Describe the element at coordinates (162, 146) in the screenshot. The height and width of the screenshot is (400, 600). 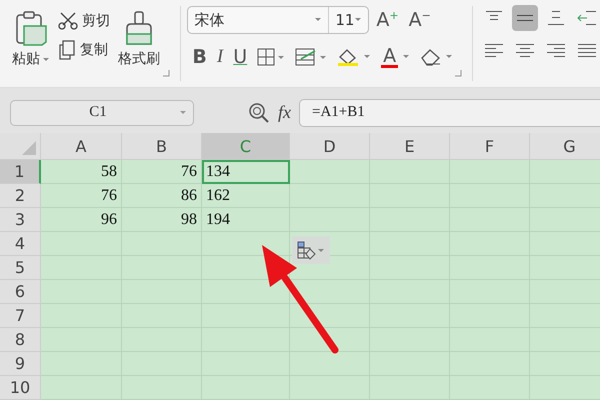
I see `column-header: B` at that location.